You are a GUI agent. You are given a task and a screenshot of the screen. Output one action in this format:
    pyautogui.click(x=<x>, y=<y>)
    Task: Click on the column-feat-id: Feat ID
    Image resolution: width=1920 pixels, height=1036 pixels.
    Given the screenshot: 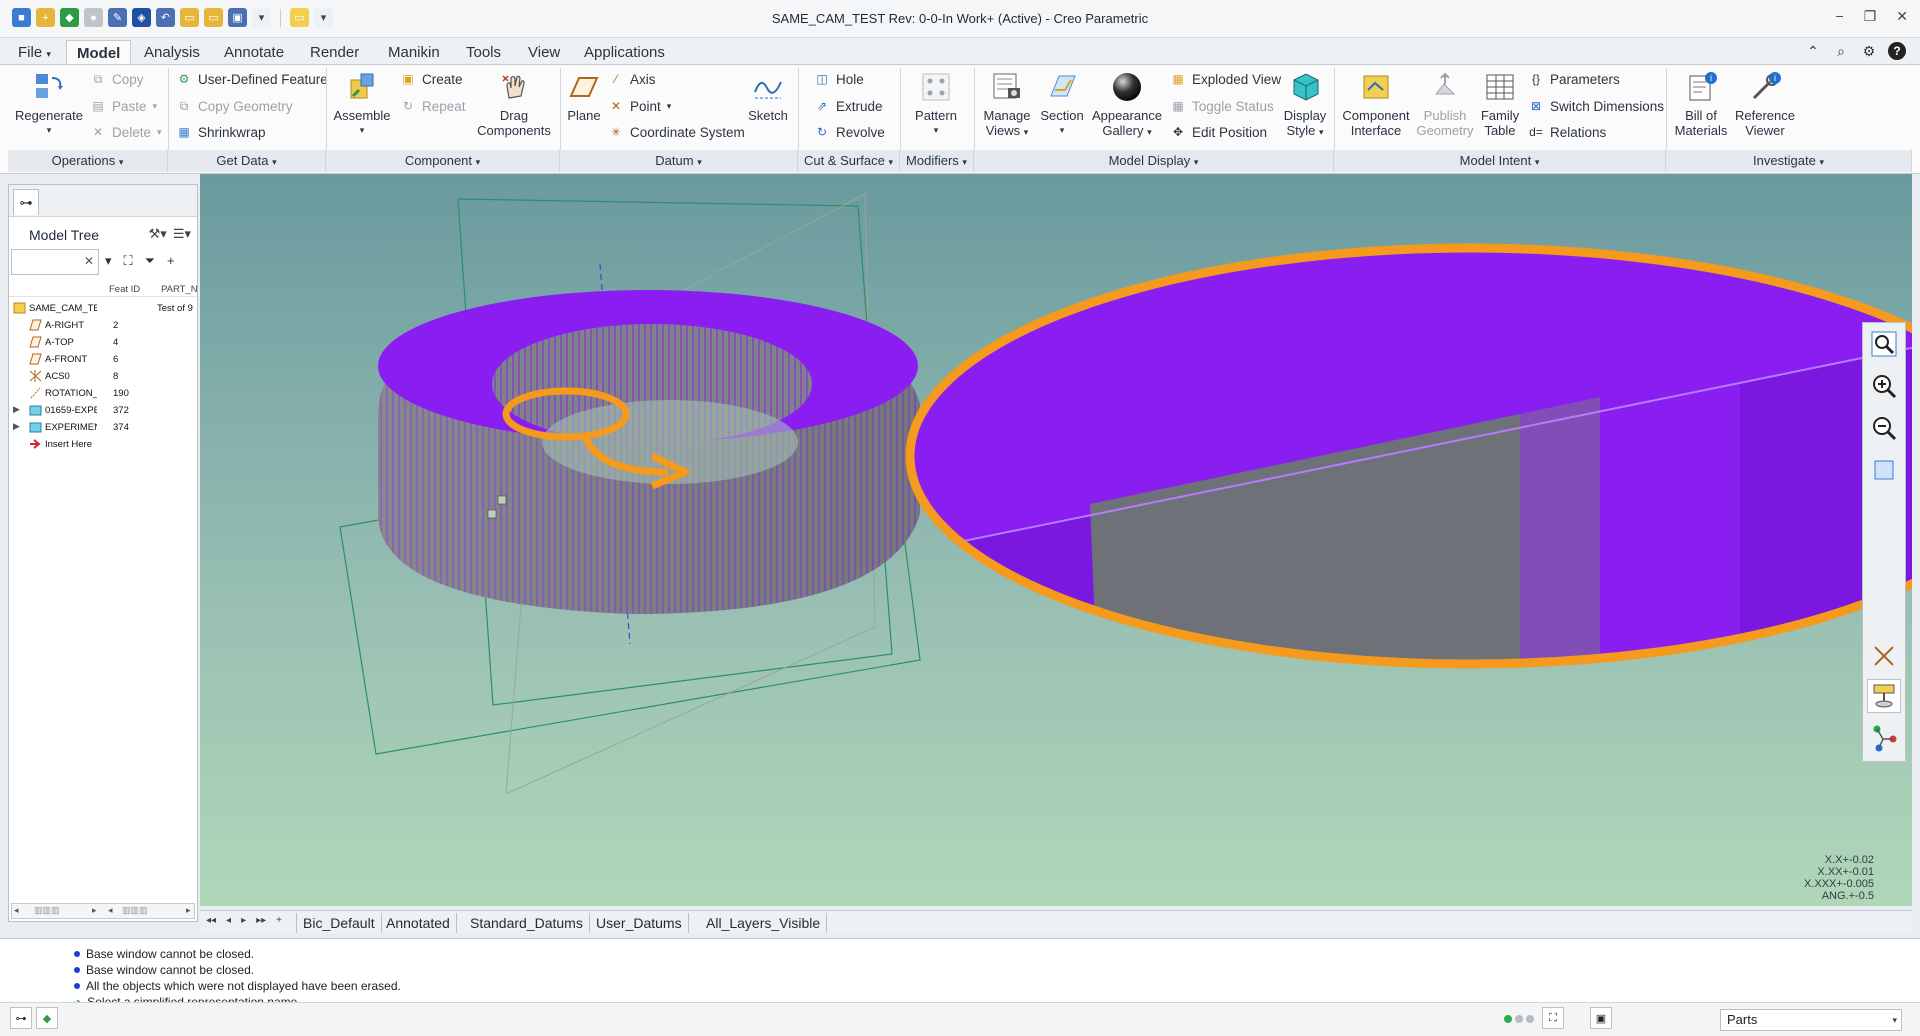 What is the action you would take?
    pyautogui.click(x=124, y=289)
    